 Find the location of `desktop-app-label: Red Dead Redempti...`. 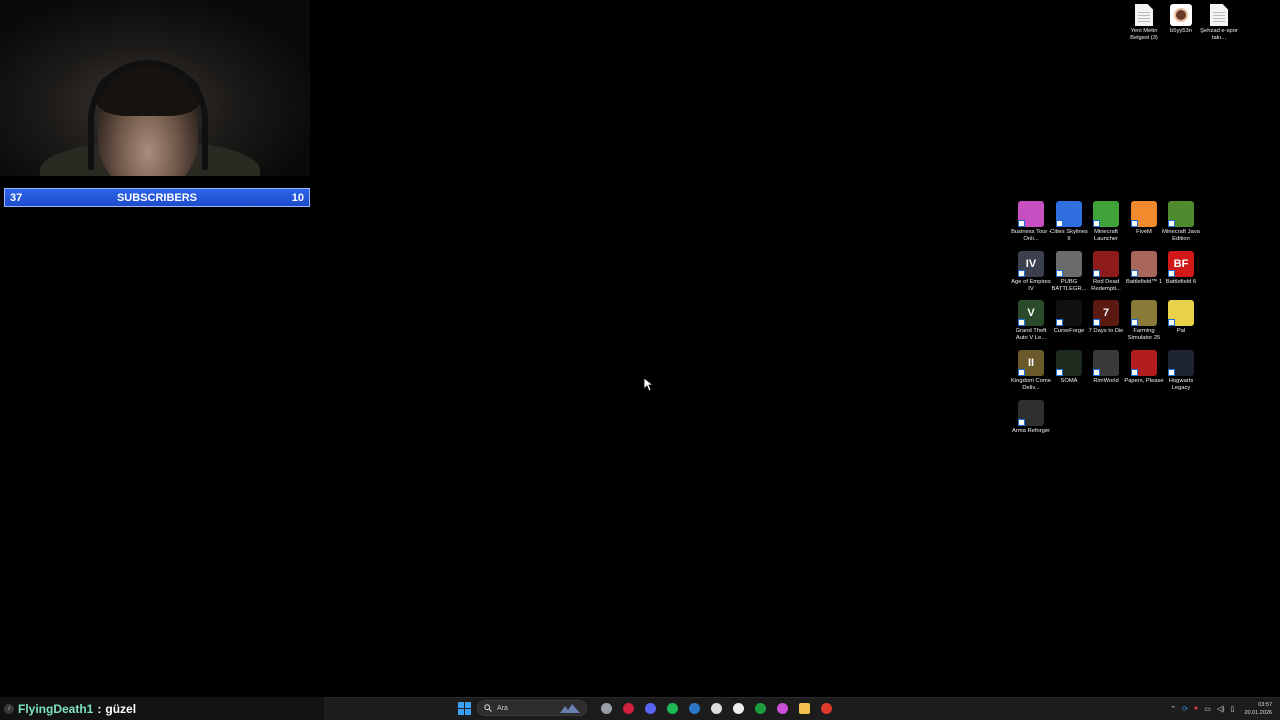

desktop-app-label: Red Dead Redempti... is located at coordinates (1106, 286).